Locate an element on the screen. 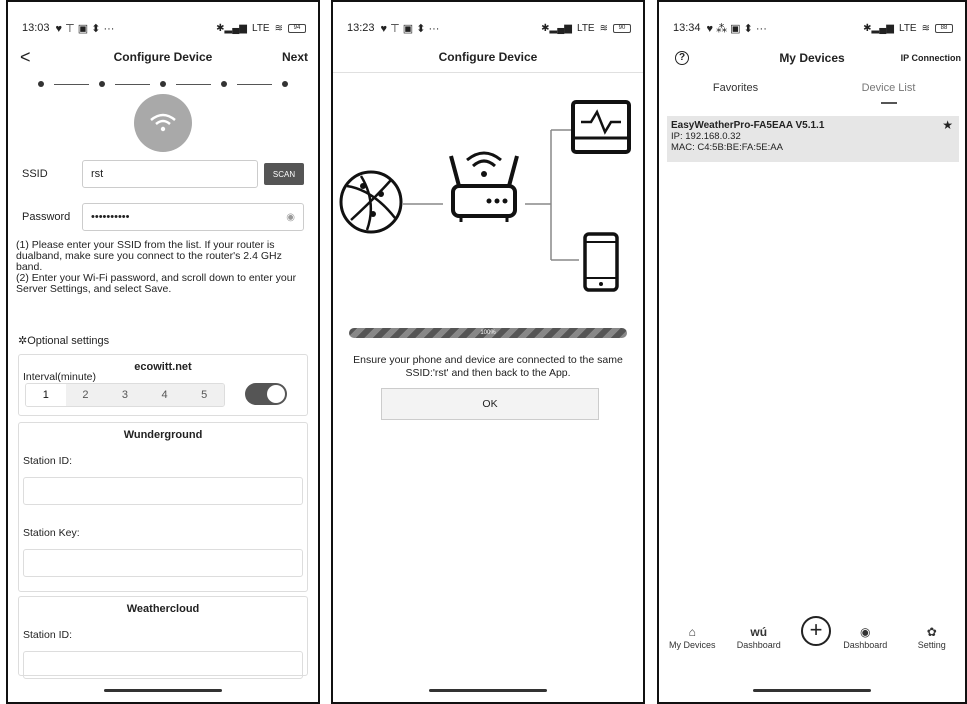 This screenshot has height=704, width=967. ssid-label: SSID is located at coordinates (35, 174).